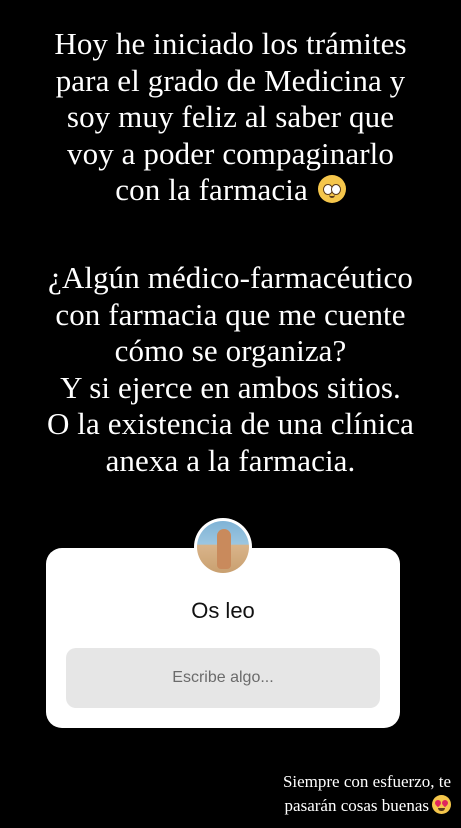 This screenshot has height=828, width=461. I want to click on story-line: voy a poder compaginarlo, so click(230, 153).